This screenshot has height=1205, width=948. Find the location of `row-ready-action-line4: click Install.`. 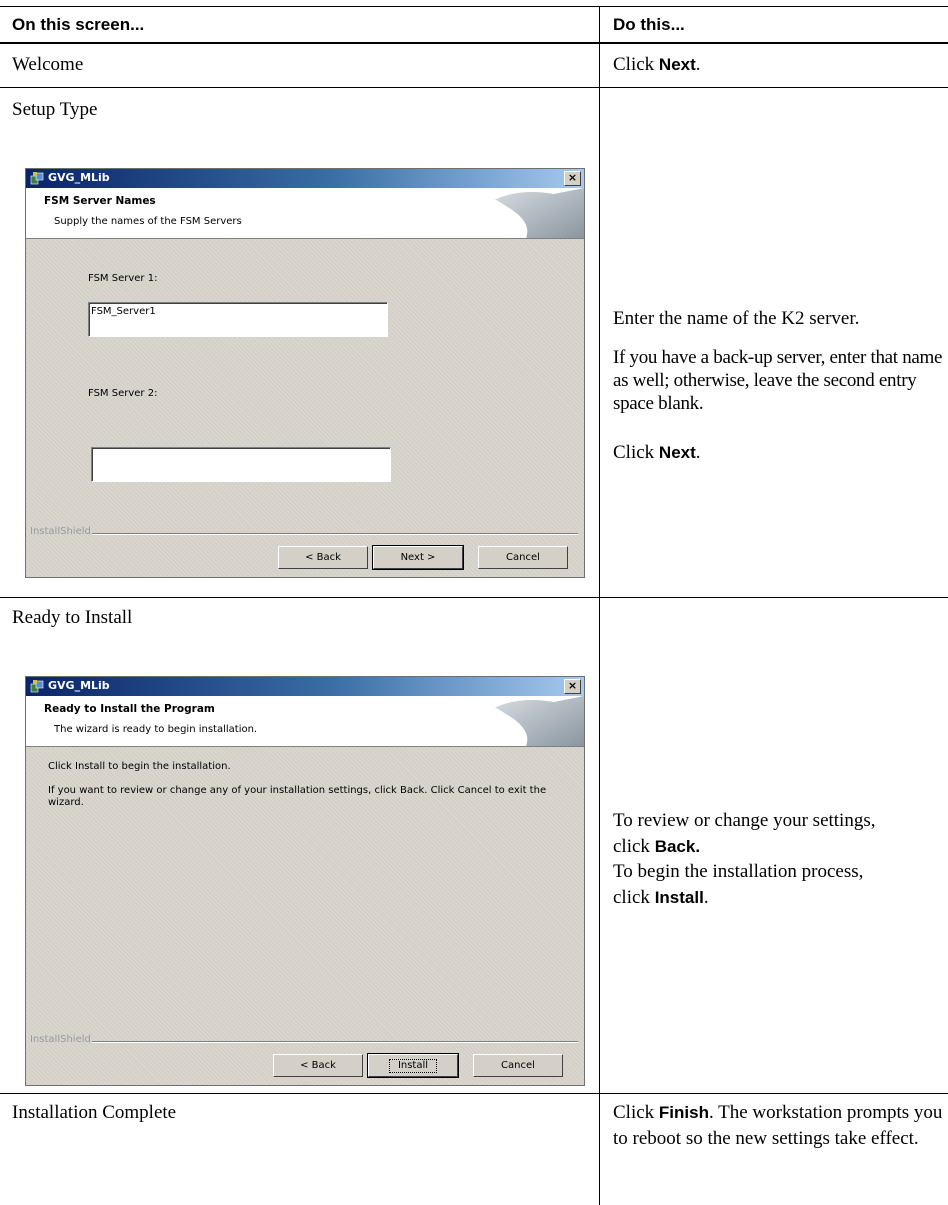

row-ready-action-line4: click Install. is located at coordinates (661, 897).